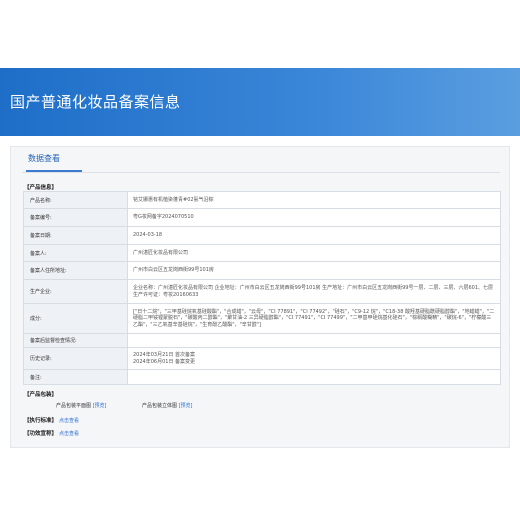 Image resolution: width=520 pixels, height=520 pixels. I want to click on row-label: 产品名称:, so click(75, 200).